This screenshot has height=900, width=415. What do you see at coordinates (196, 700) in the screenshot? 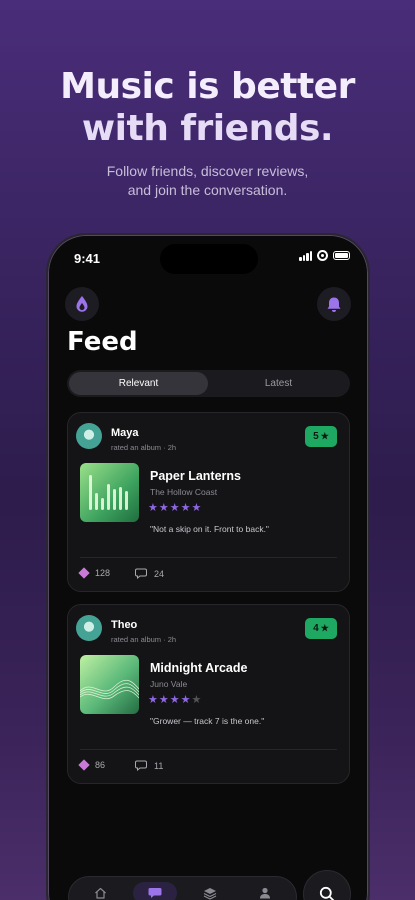
I see `star-empty-icon: ★` at bounding box center [196, 700].